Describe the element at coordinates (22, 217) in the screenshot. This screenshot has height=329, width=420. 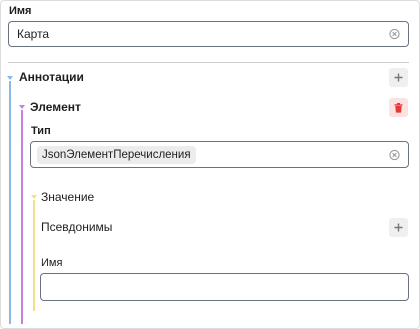
I see `element-tree-line` at that location.